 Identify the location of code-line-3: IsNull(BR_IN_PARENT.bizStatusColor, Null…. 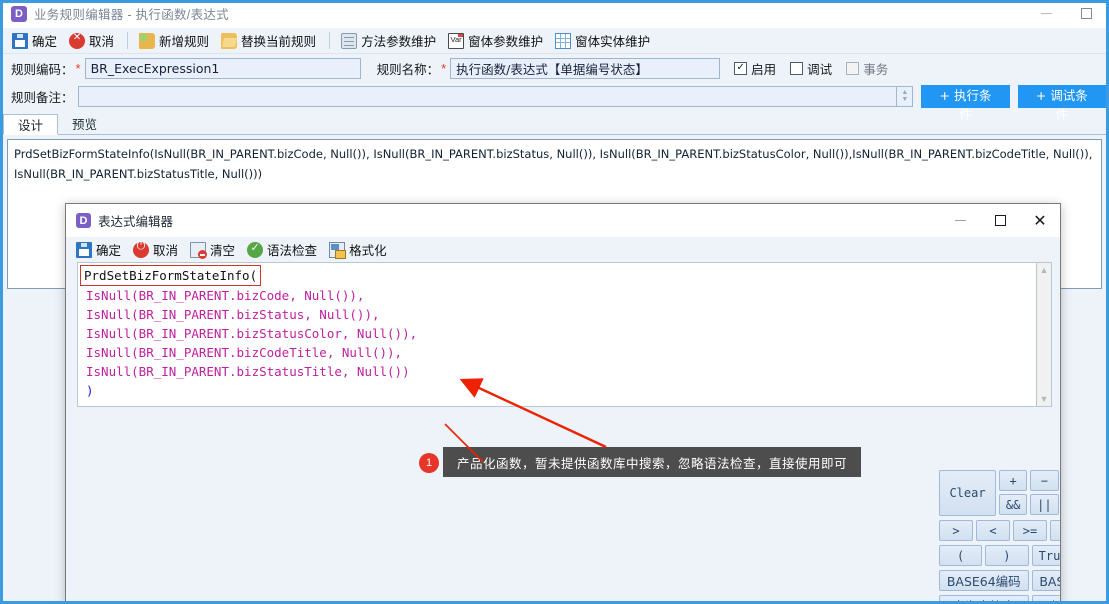
(252, 333).